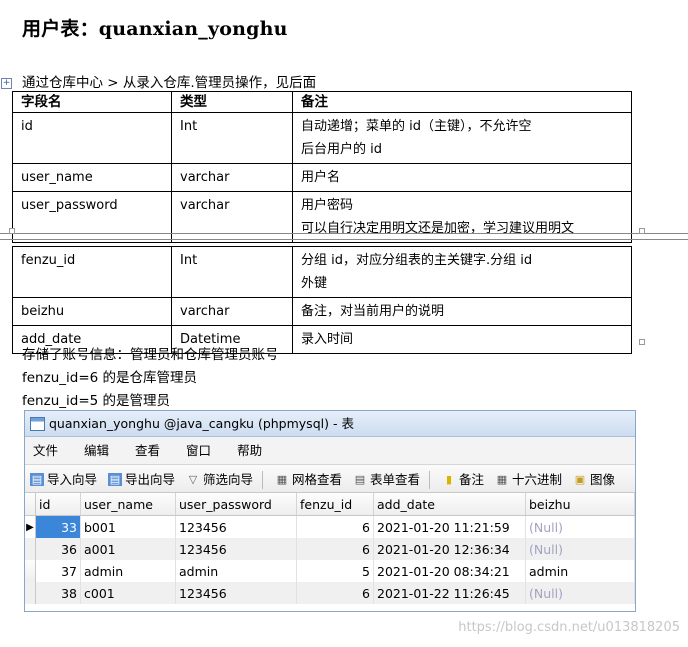  Describe the element at coordinates (449, 593) in the screenshot. I see `cell-add-date: 2021-01-22 11:26:45` at that location.